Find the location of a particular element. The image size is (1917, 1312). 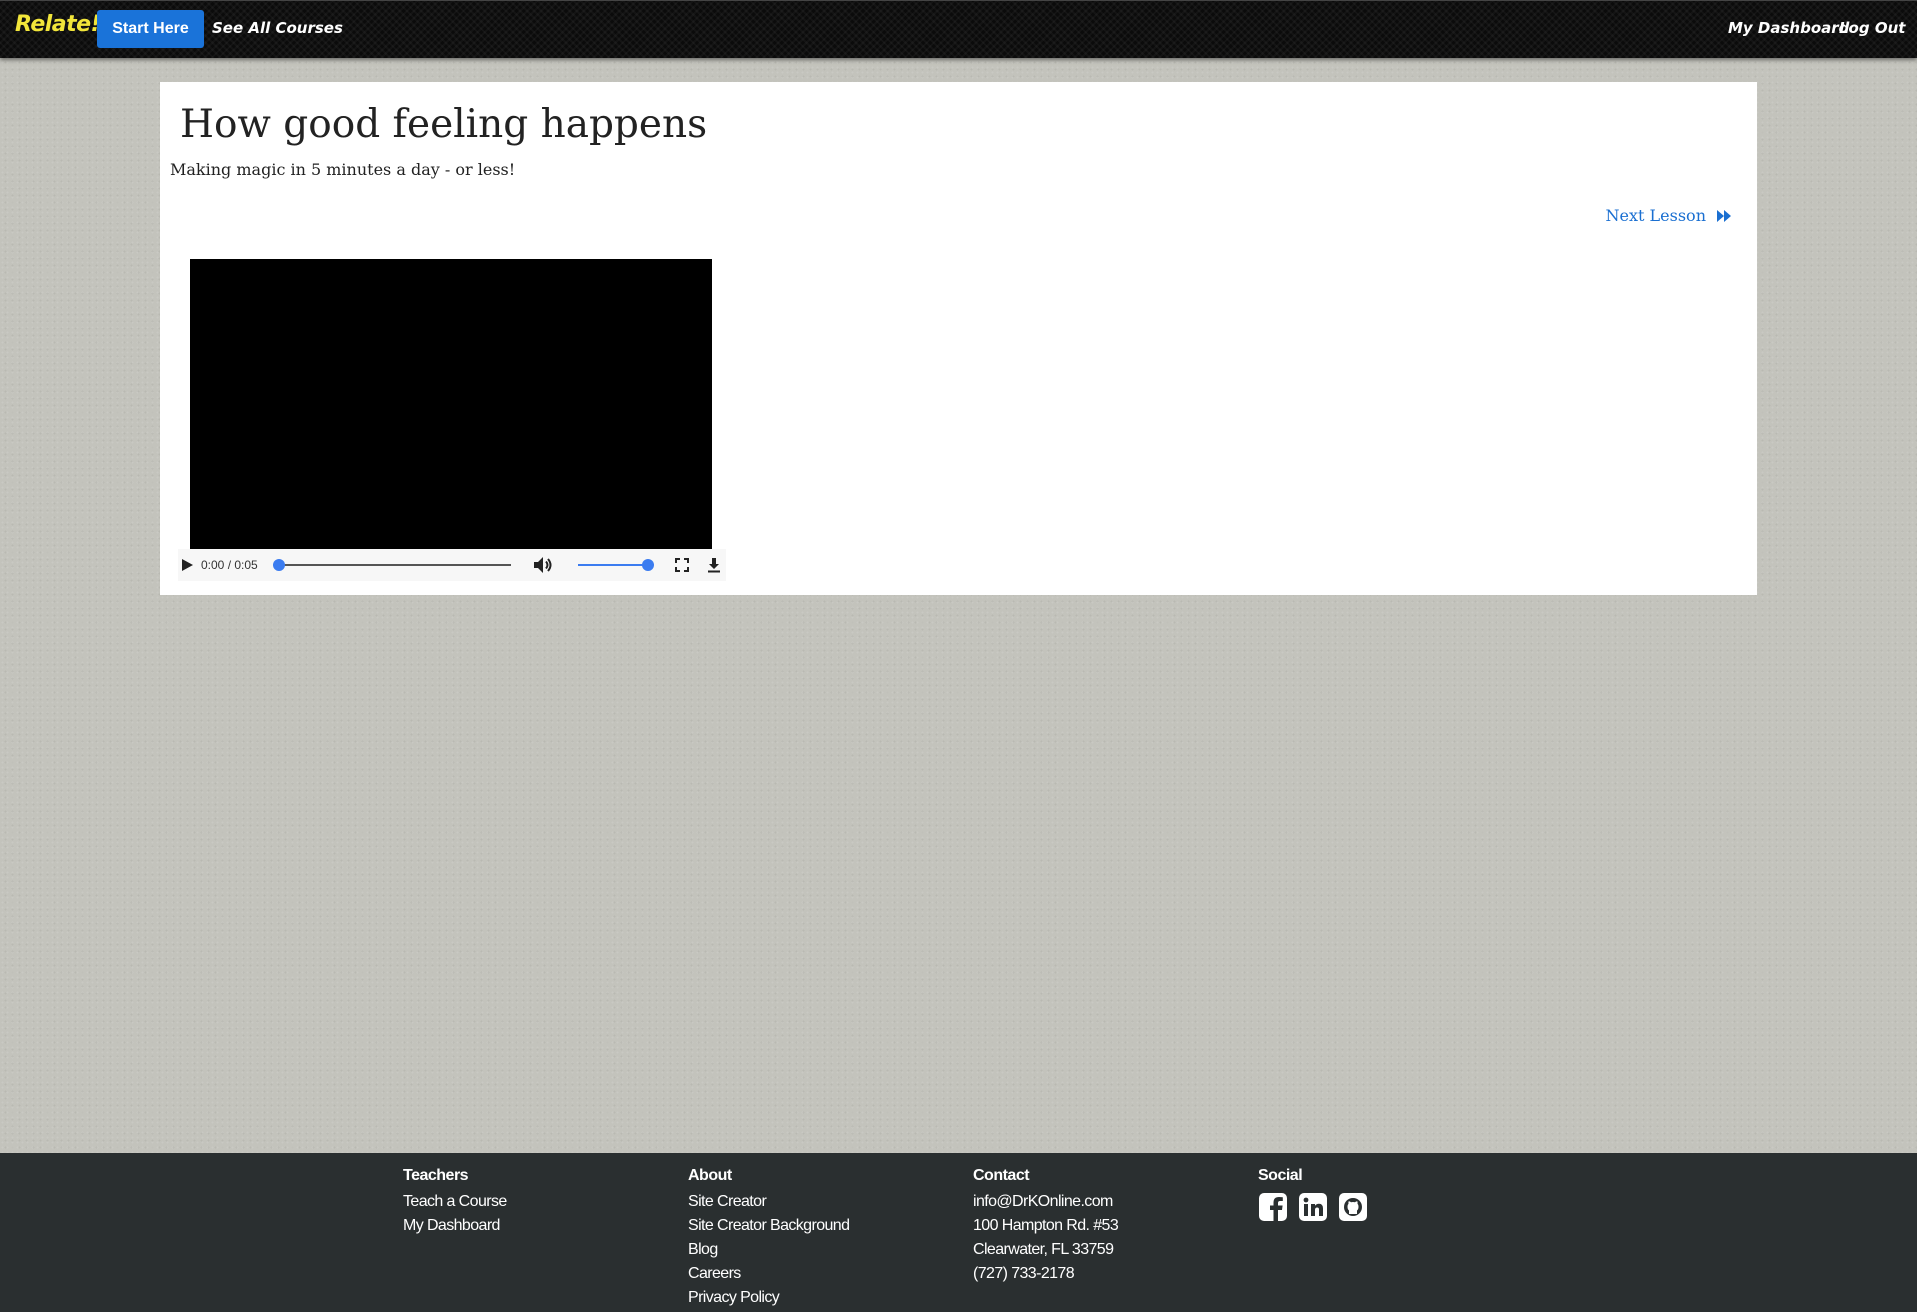

site-creator-background-link: Site Creator Background is located at coordinates (769, 1226).